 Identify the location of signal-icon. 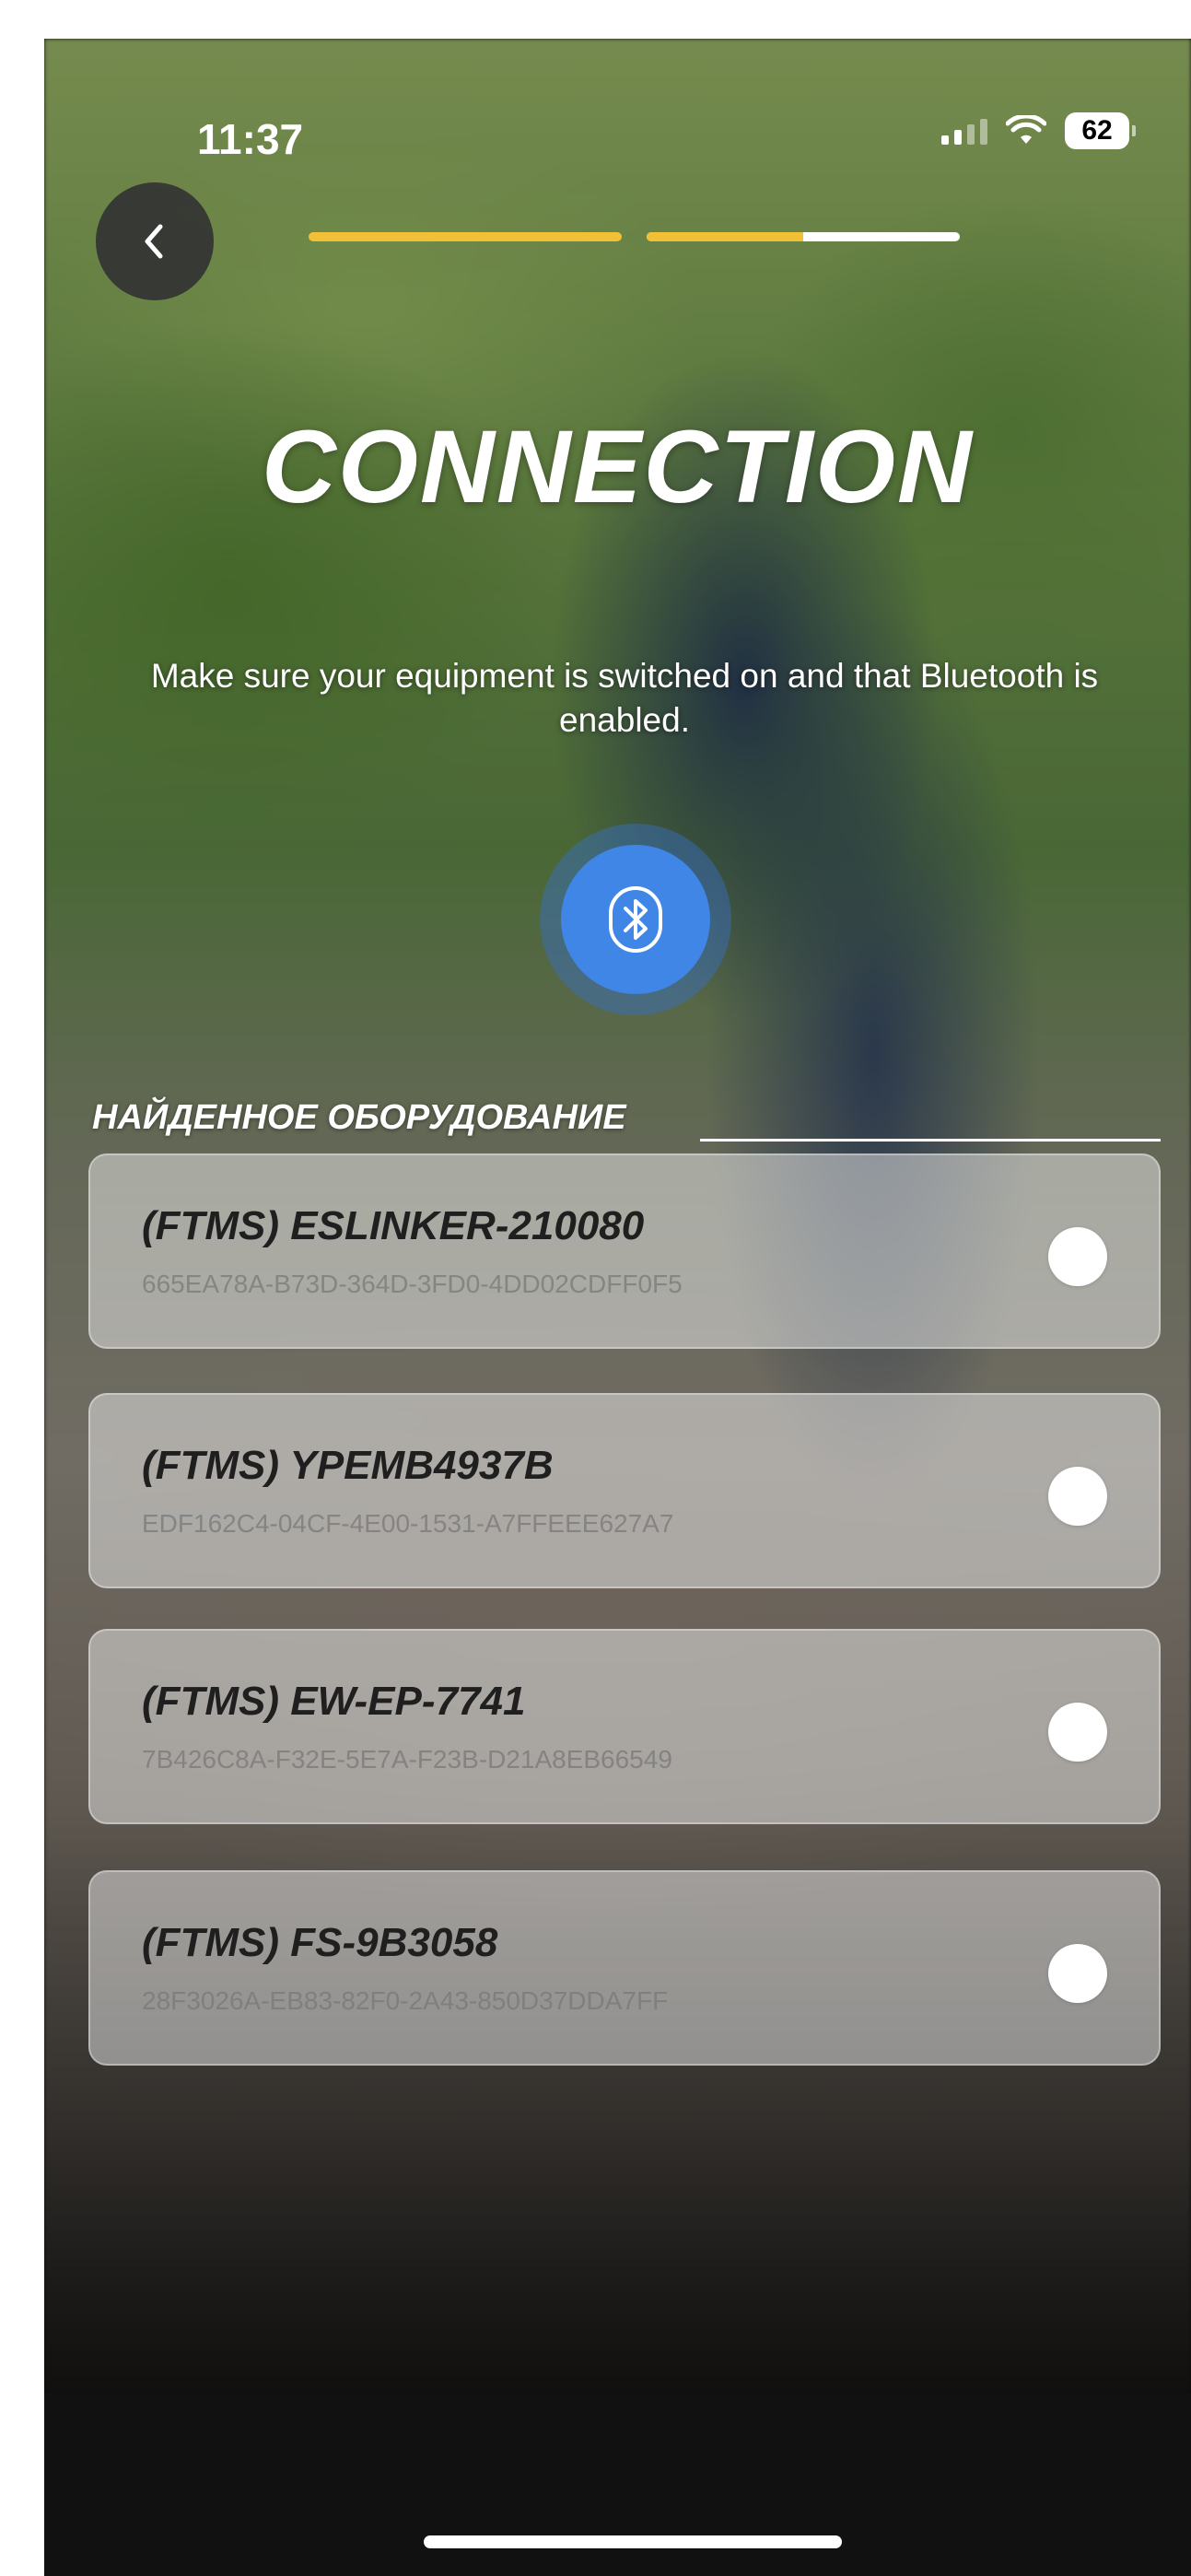
(964, 131).